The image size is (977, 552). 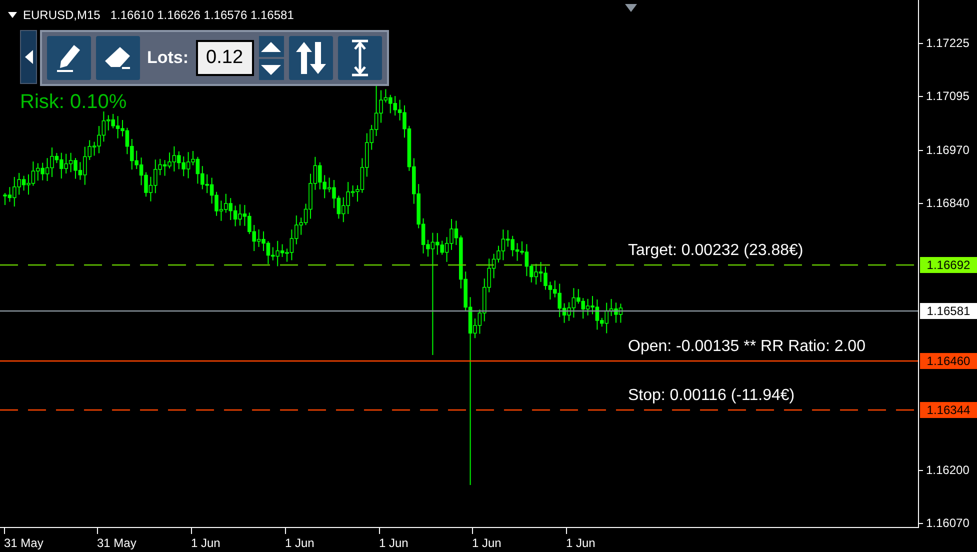 What do you see at coordinates (716, 251) in the screenshot?
I see `level-label: Target: 0.00232 (23.88€)` at bounding box center [716, 251].